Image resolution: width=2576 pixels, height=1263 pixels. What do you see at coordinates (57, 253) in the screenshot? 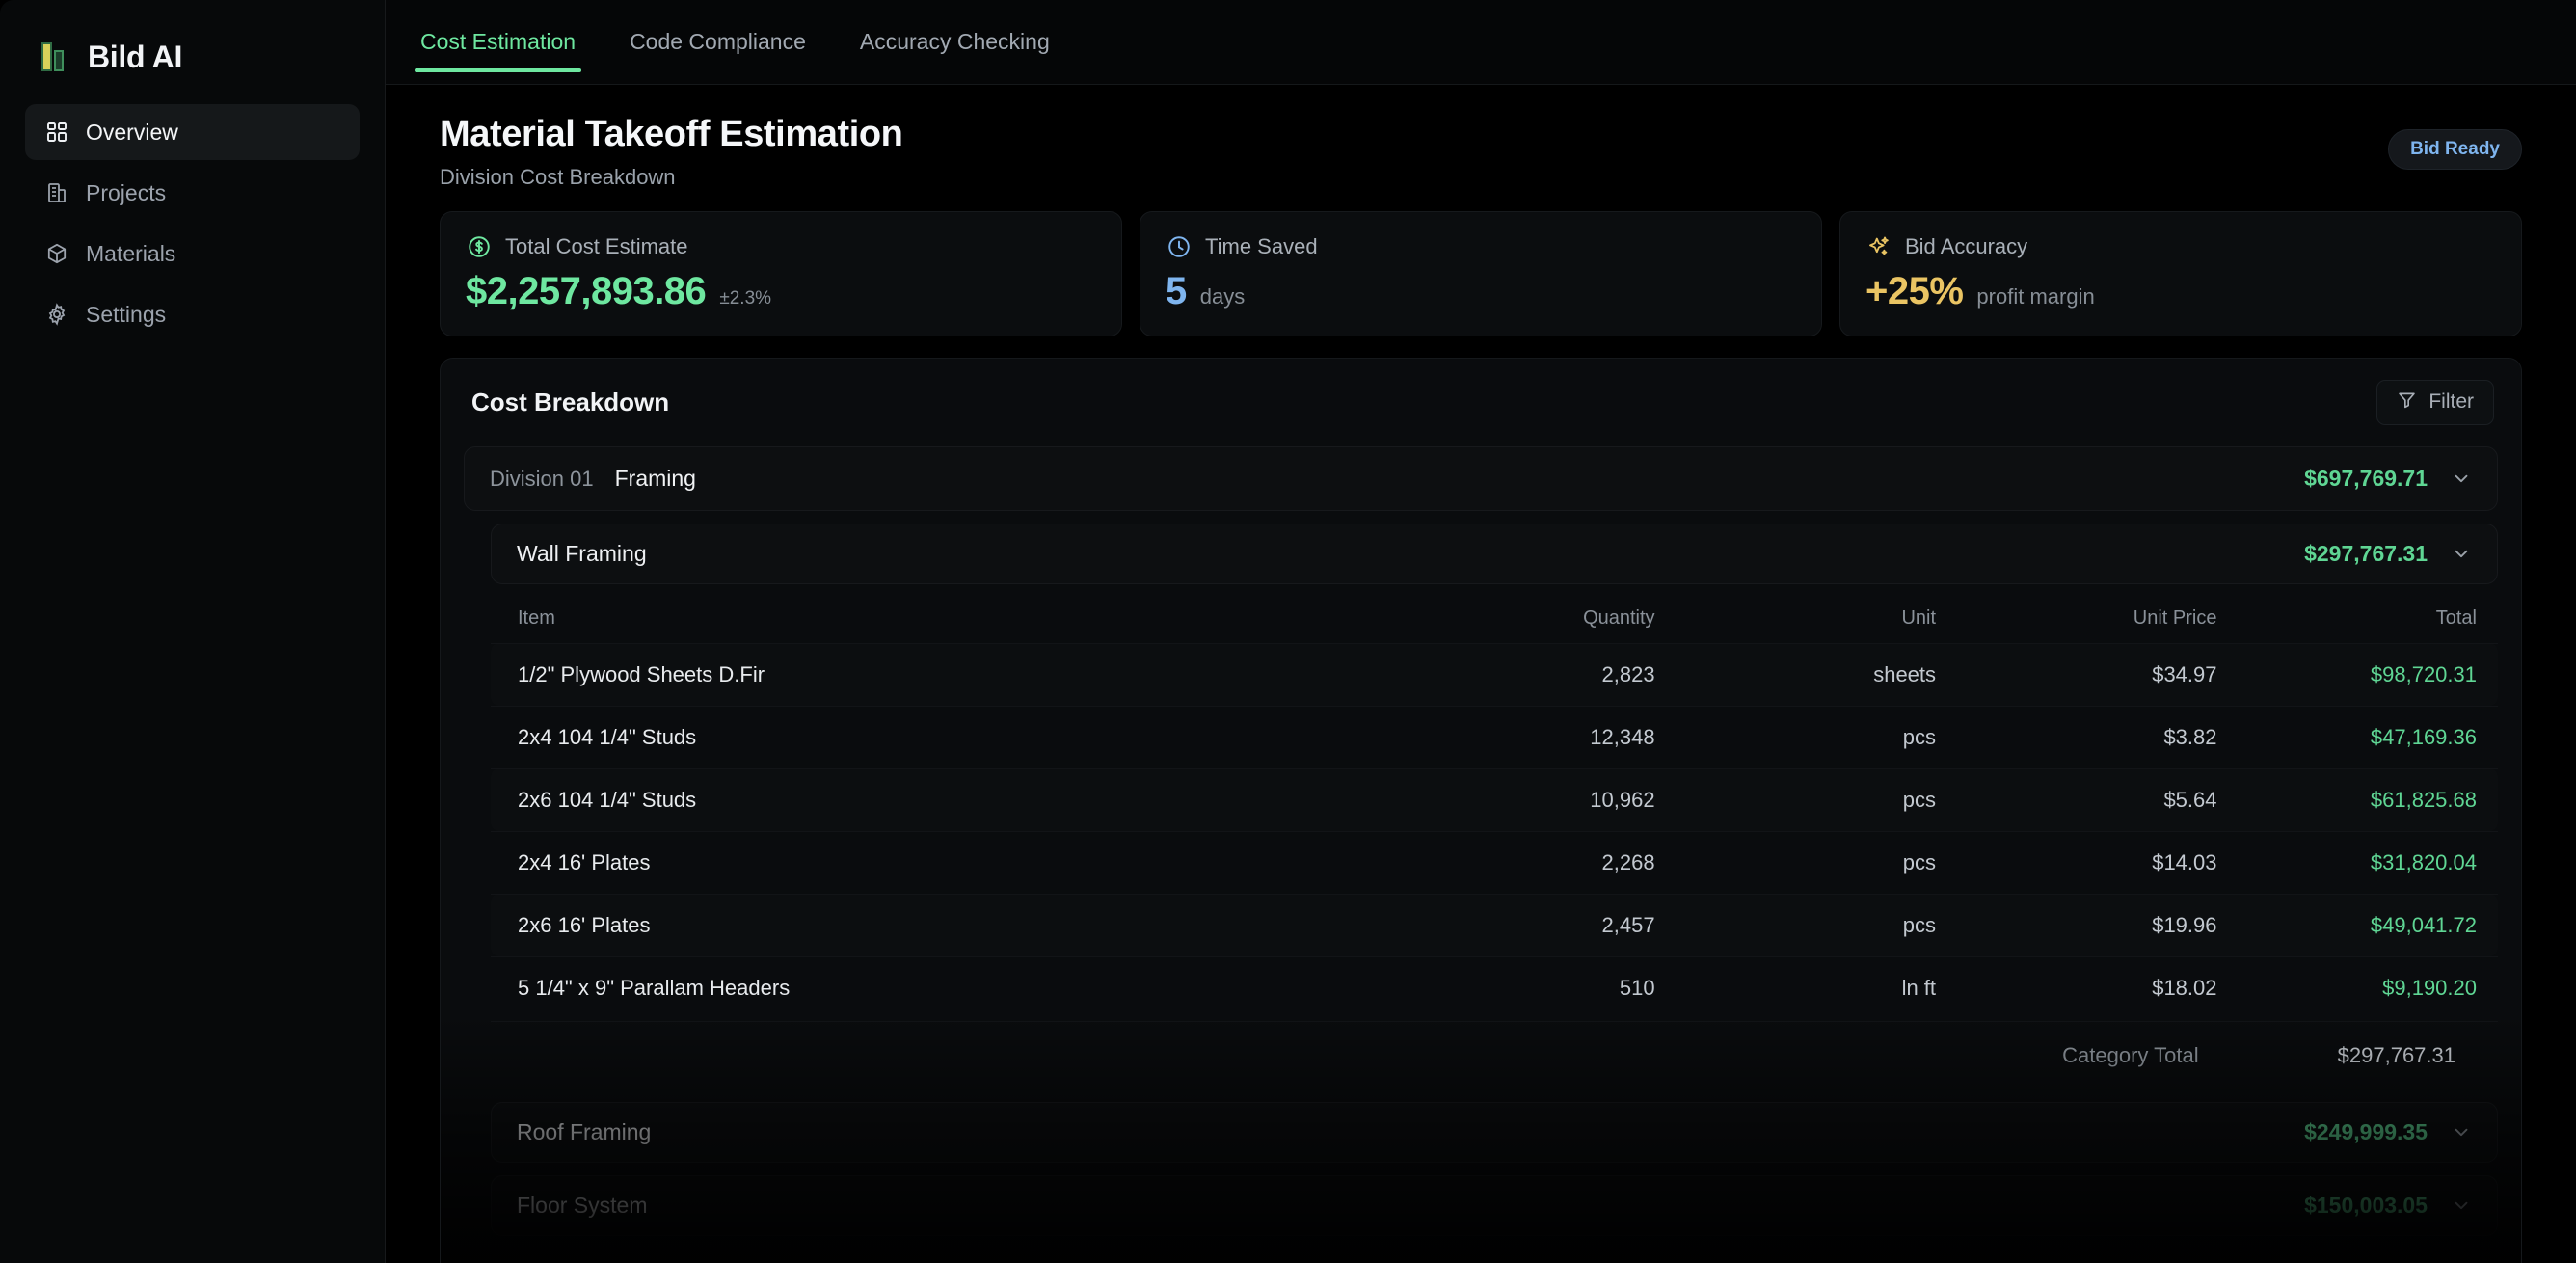
I see `box-icon` at bounding box center [57, 253].